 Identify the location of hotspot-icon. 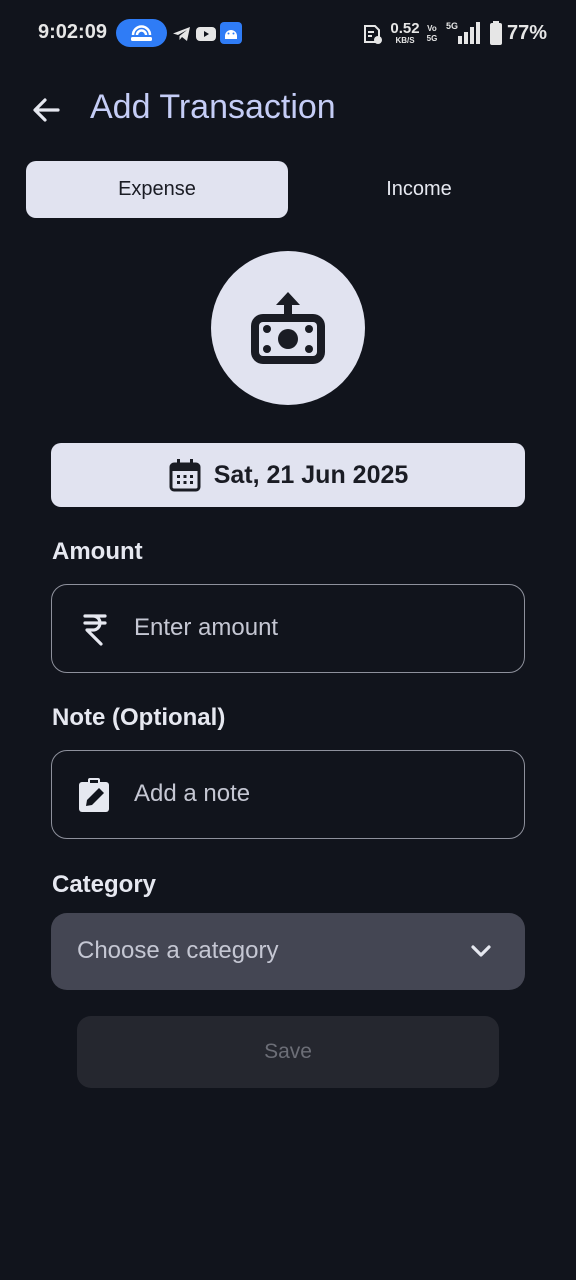
(141, 33).